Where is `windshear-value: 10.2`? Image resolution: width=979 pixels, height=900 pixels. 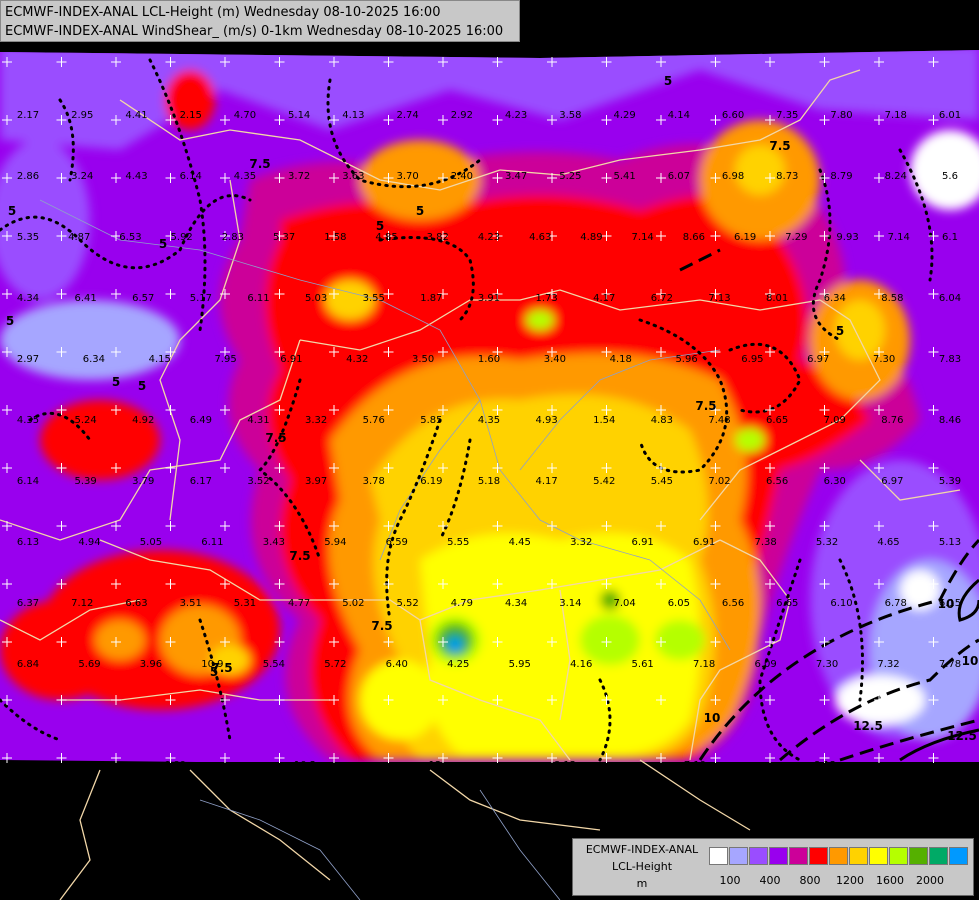
windshear-value: 10.2 is located at coordinates (305, 765).